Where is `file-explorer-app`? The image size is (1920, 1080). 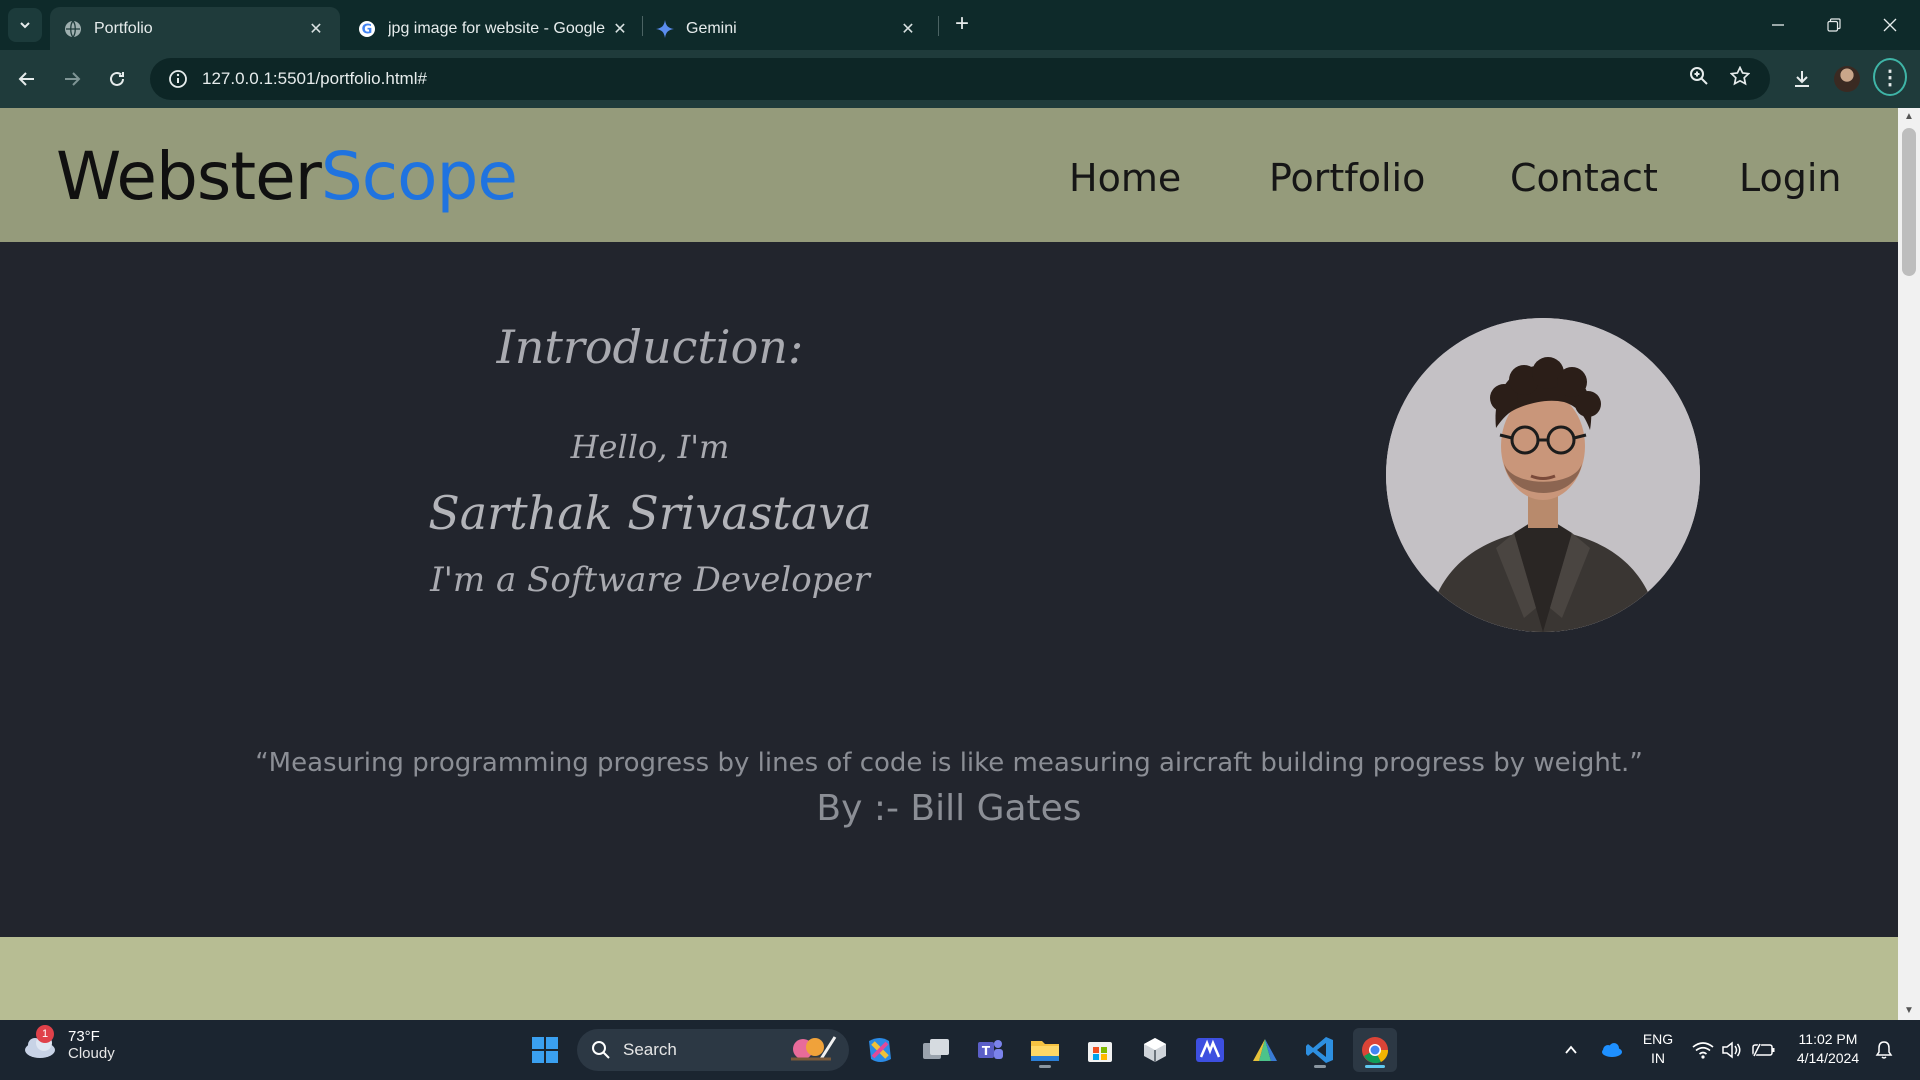
file-explorer-app is located at coordinates (1045, 1050).